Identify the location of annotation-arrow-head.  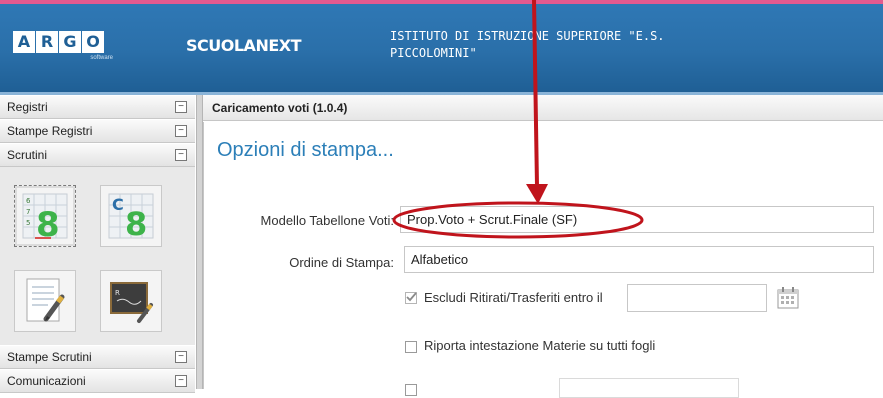
(537, 194).